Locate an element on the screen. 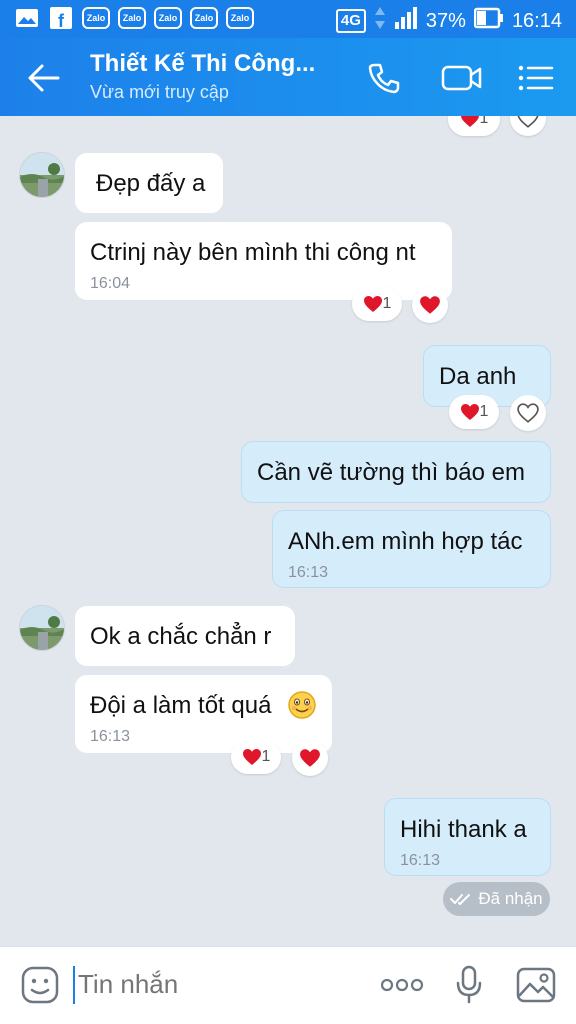  message-text: Cần vẽ tường thì báo em is located at coordinates (391, 472).